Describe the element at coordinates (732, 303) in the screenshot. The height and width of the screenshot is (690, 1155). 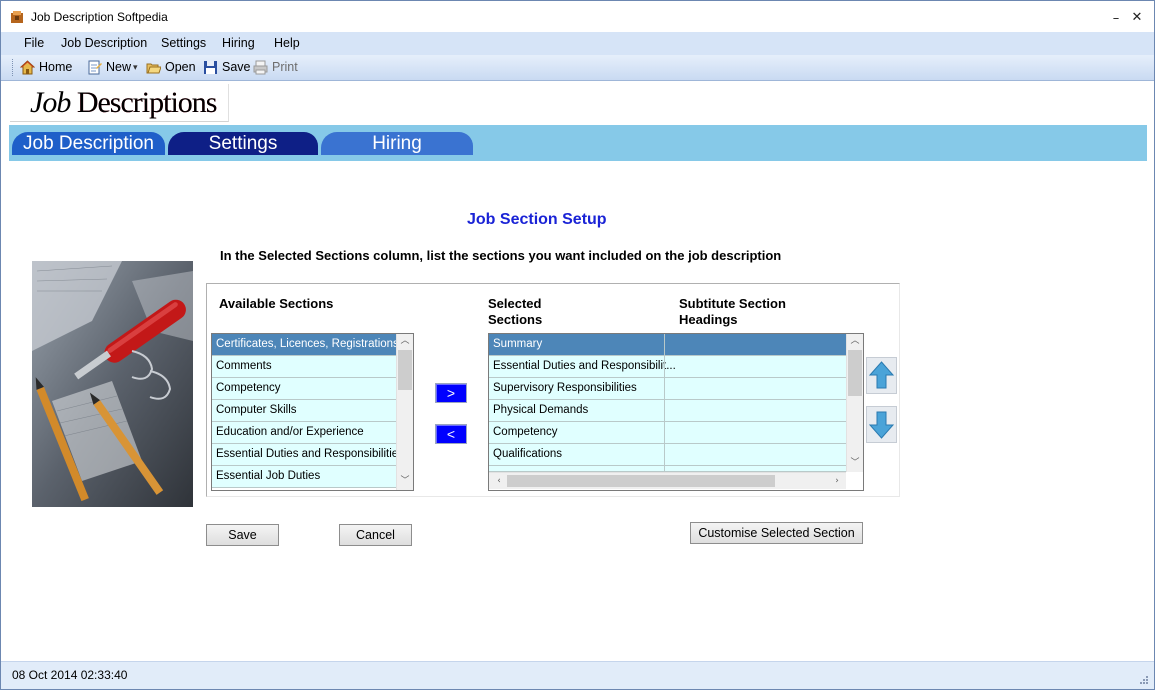
I see `substitute-header-line1: Subtitute Section` at that location.